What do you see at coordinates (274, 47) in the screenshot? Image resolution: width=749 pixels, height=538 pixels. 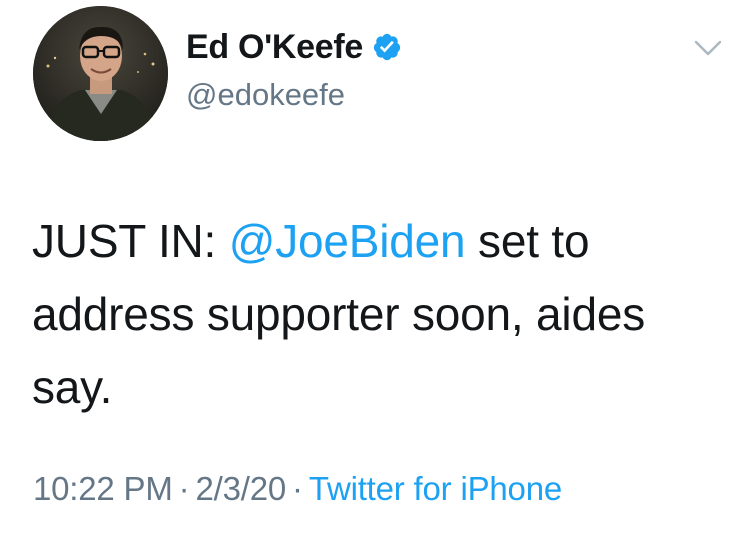 I see `display-name: Ed O'Keefe` at bounding box center [274, 47].